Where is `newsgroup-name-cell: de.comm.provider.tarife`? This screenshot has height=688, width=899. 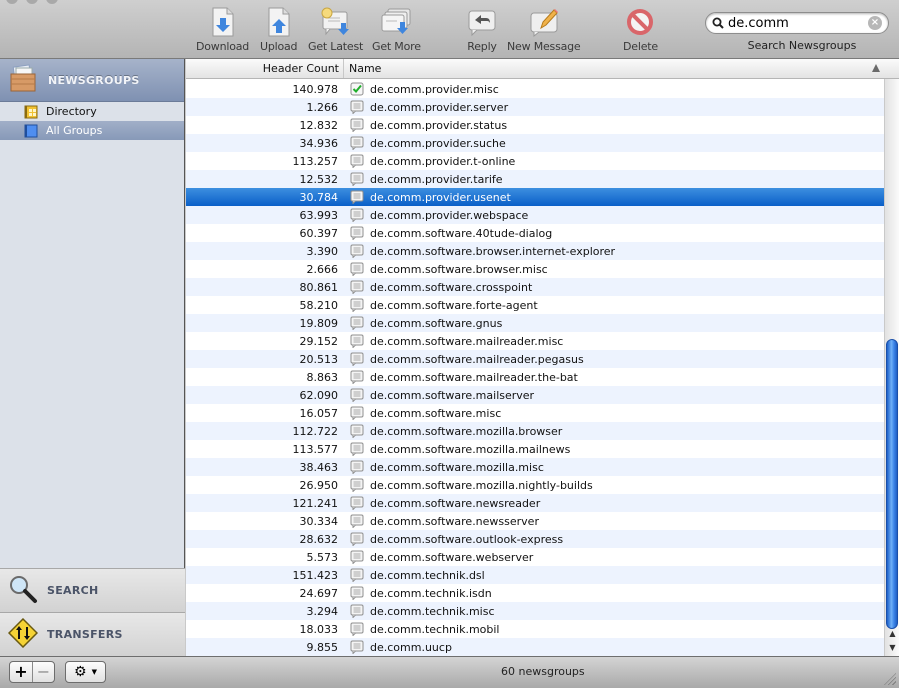
newsgroup-name-cell: de.comm.provider.tarife is located at coordinates (436, 179).